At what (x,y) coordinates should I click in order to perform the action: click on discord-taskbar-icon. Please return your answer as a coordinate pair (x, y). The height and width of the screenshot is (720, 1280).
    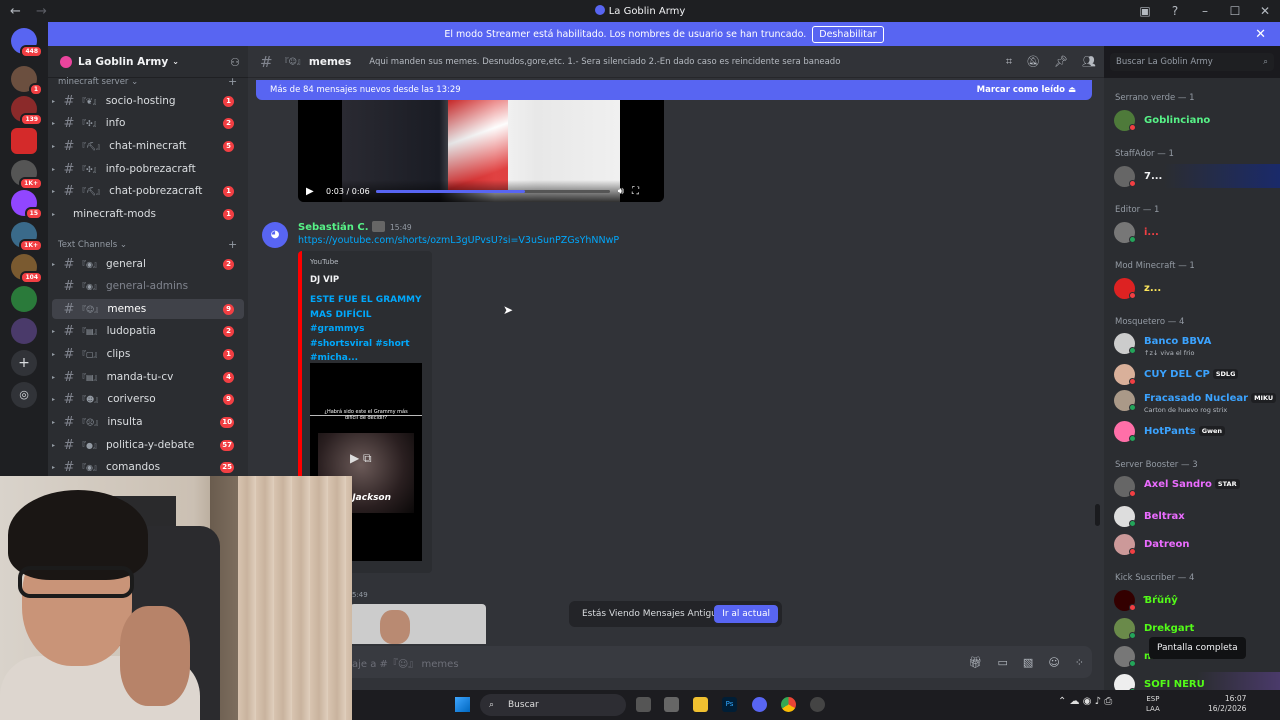
    Looking at the image, I should click on (759, 704).